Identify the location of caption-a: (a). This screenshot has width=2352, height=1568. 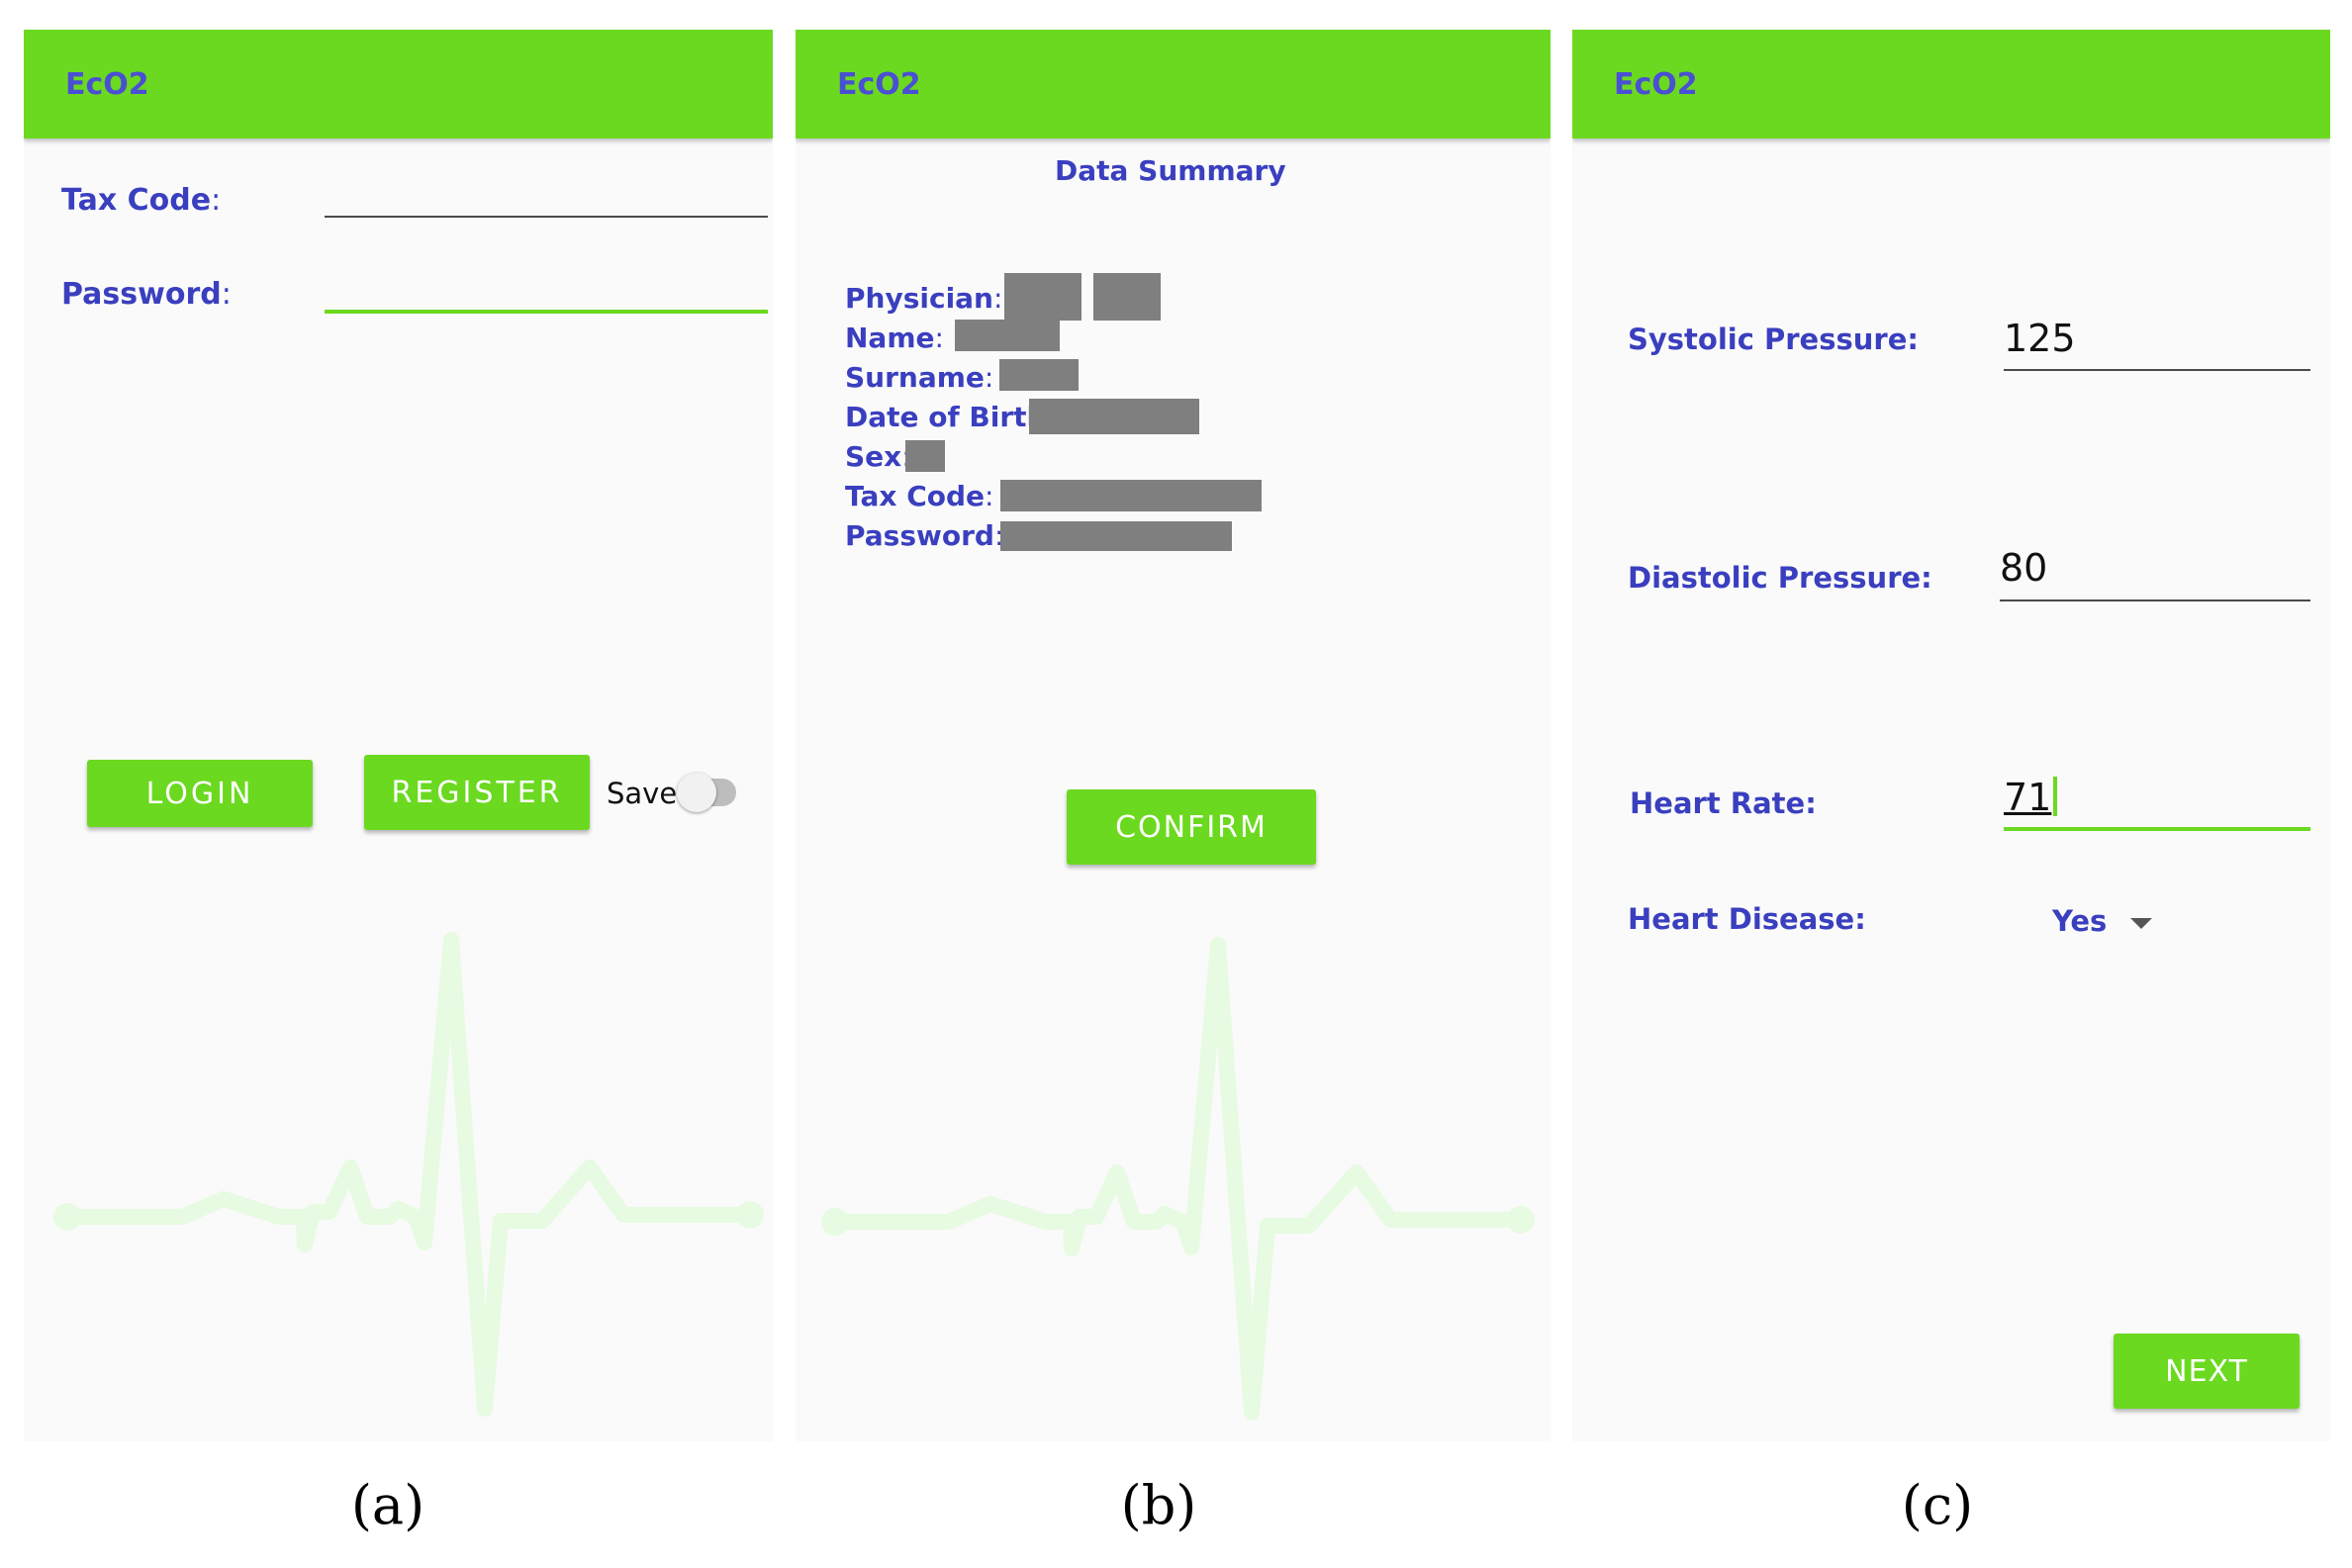
(387, 1505).